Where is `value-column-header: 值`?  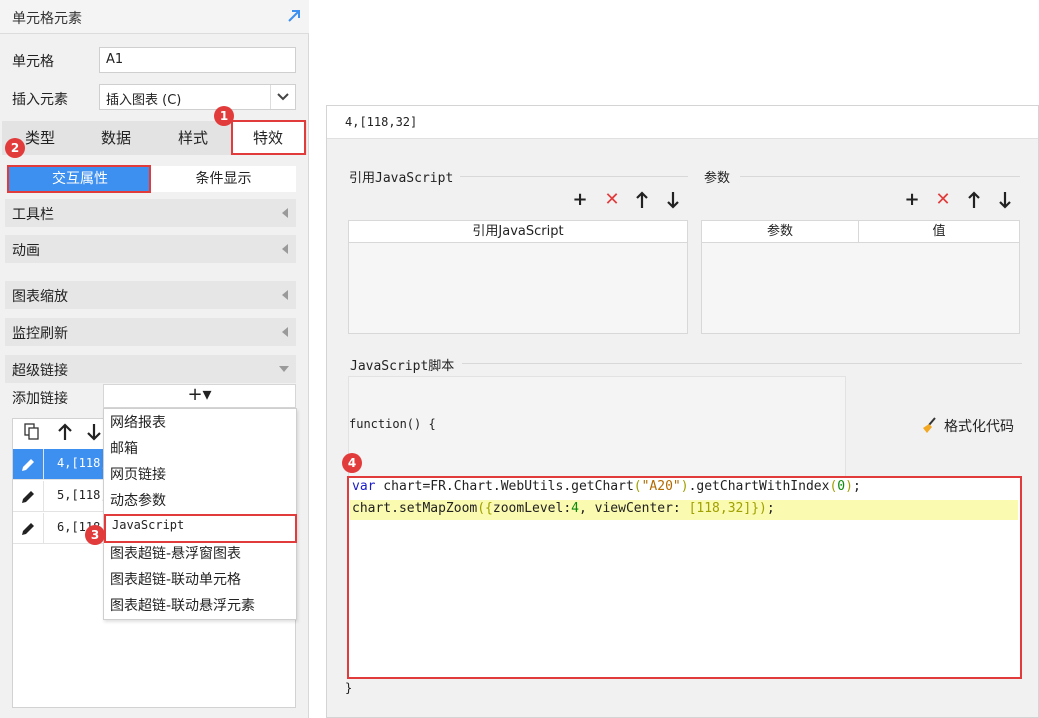
value-column-header: 值 is located at coordinates (939, 232).